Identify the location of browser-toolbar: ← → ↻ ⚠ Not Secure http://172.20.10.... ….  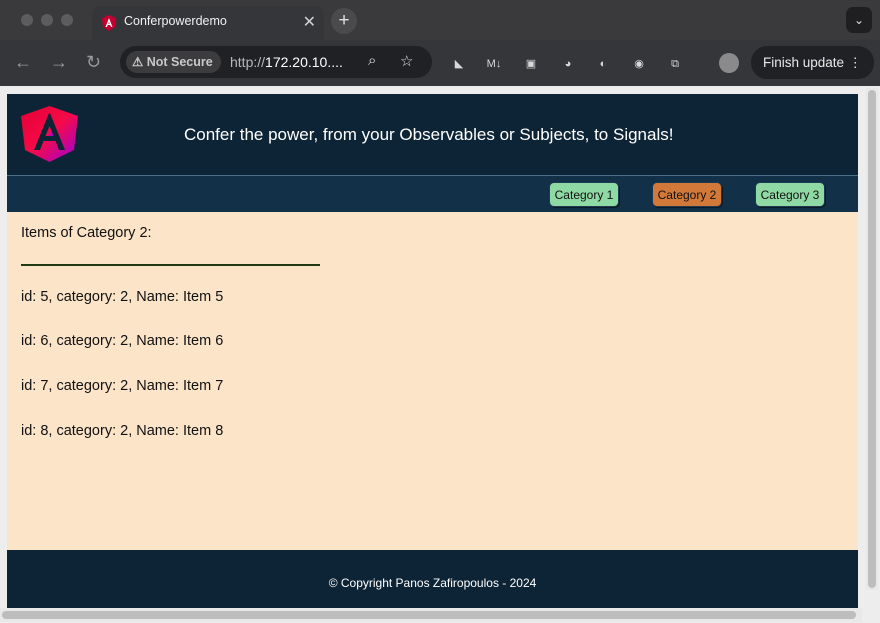
(440, 63).